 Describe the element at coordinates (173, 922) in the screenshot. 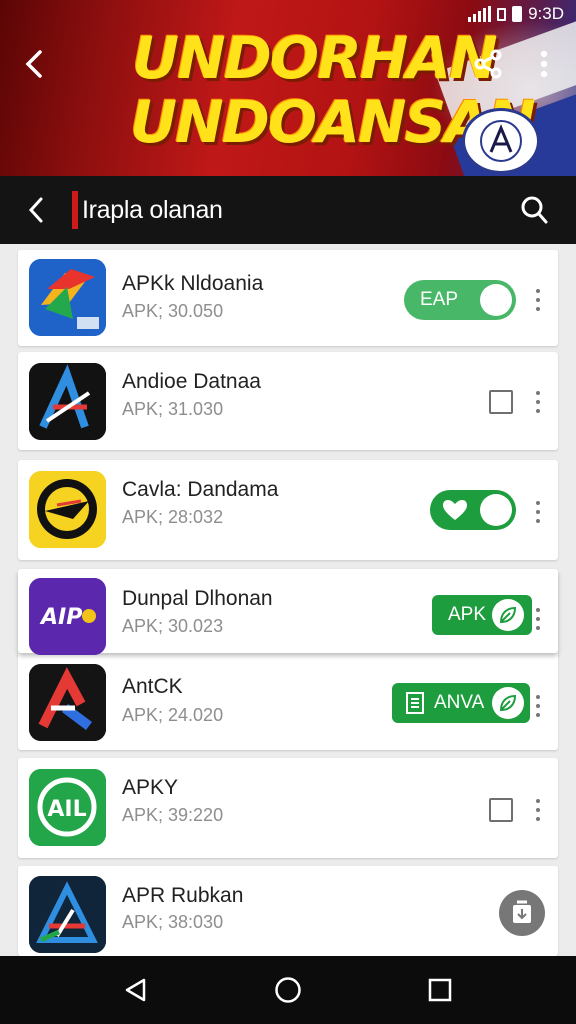

I see `app-meta: APK; 38:030` at that location.